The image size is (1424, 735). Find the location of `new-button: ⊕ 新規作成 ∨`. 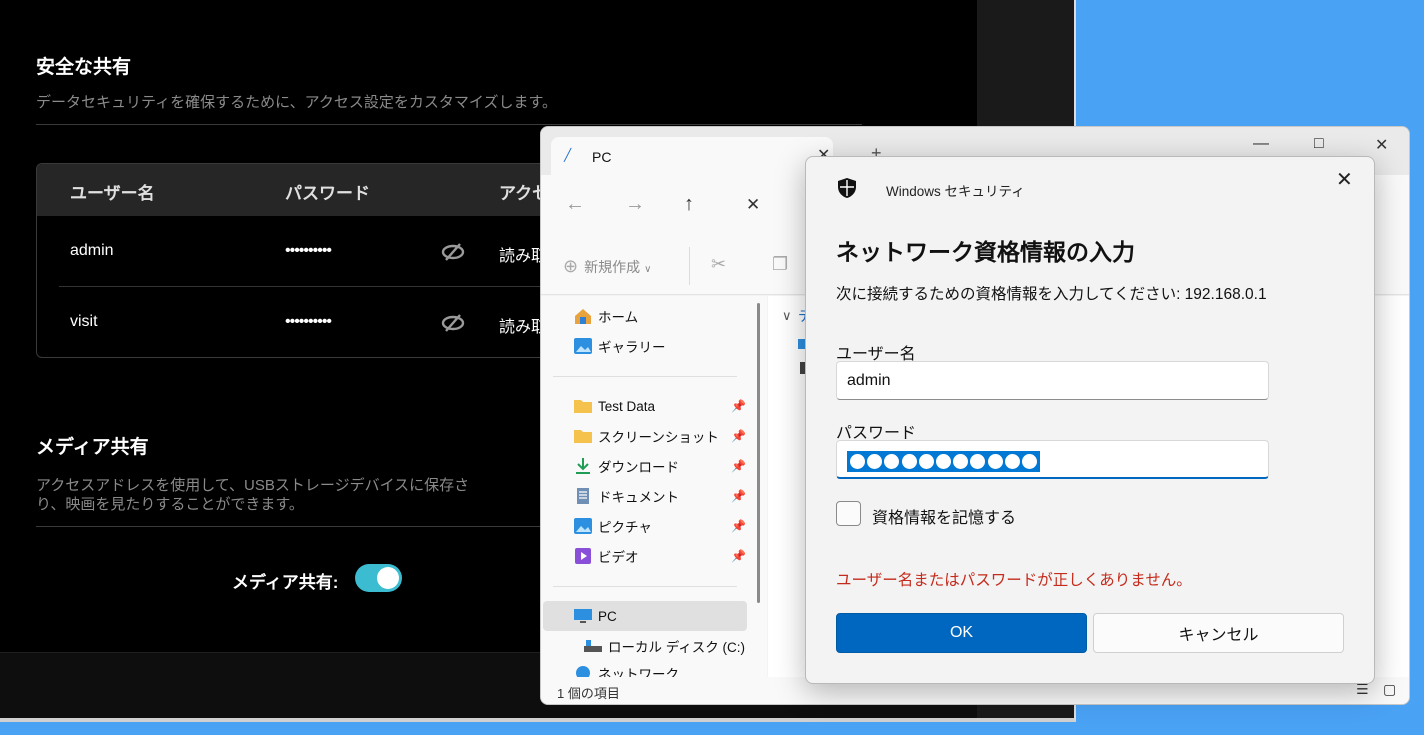

new-button: ⊕ 新規作成 ∨ is located at coordinates (607, 266).